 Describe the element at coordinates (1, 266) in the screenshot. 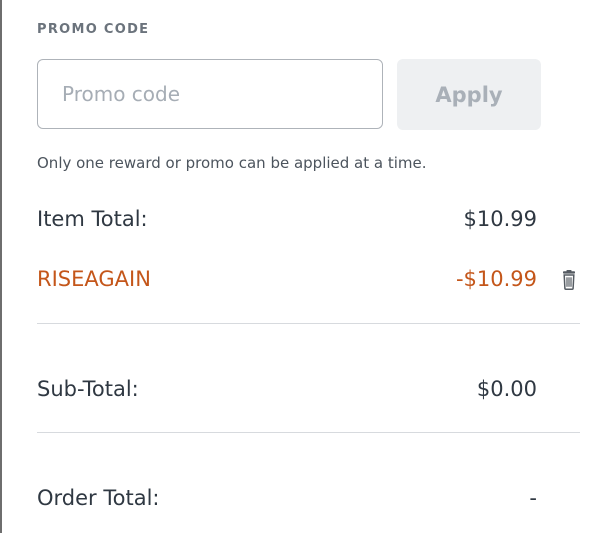

I see `window-left-edge` at that location.